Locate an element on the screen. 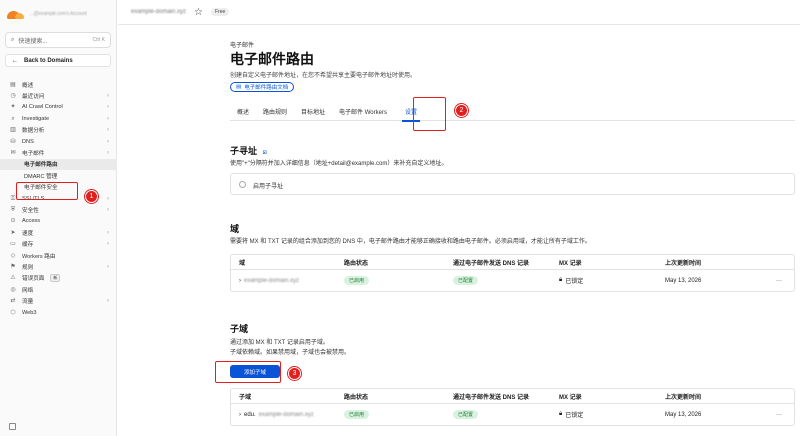 Image resolution: width=800 pixels, height=436 pixels. domain-name: example-domain.xyz is located at coordinates (158, 12).